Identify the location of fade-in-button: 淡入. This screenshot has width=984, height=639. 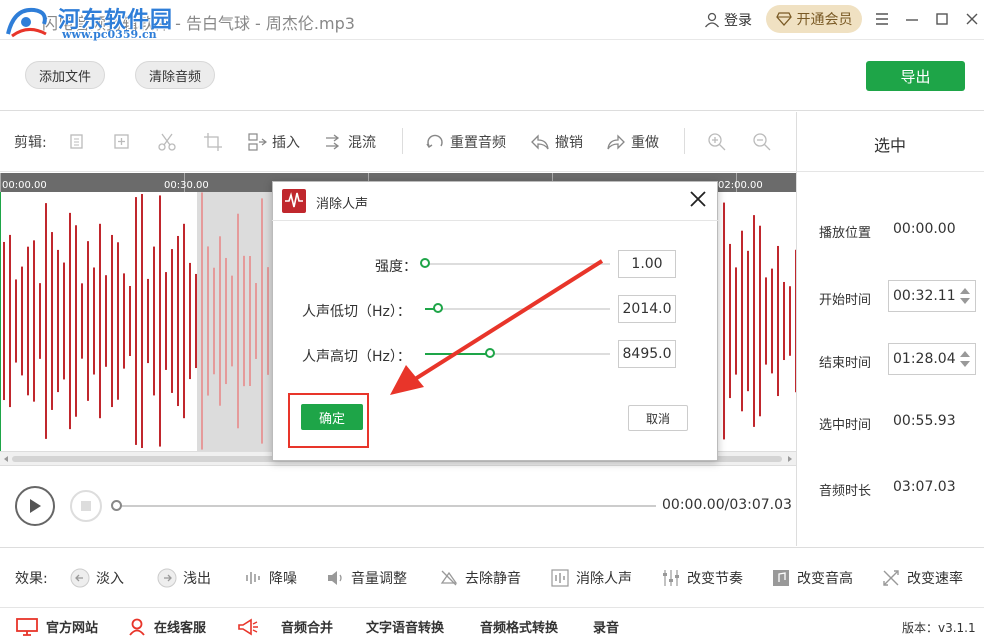
(97, 578).